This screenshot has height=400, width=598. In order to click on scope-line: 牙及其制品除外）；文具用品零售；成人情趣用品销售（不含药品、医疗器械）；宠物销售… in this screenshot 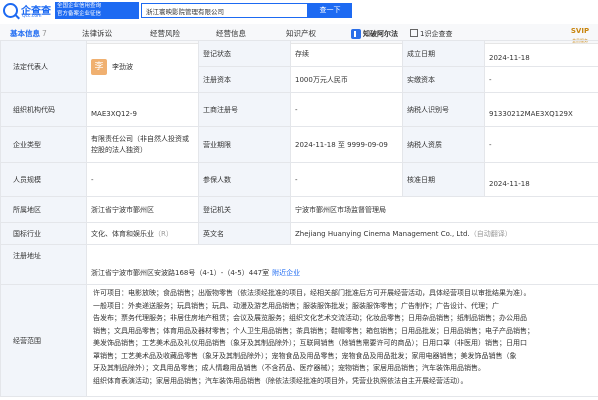, I will do `click(289, 368)`.